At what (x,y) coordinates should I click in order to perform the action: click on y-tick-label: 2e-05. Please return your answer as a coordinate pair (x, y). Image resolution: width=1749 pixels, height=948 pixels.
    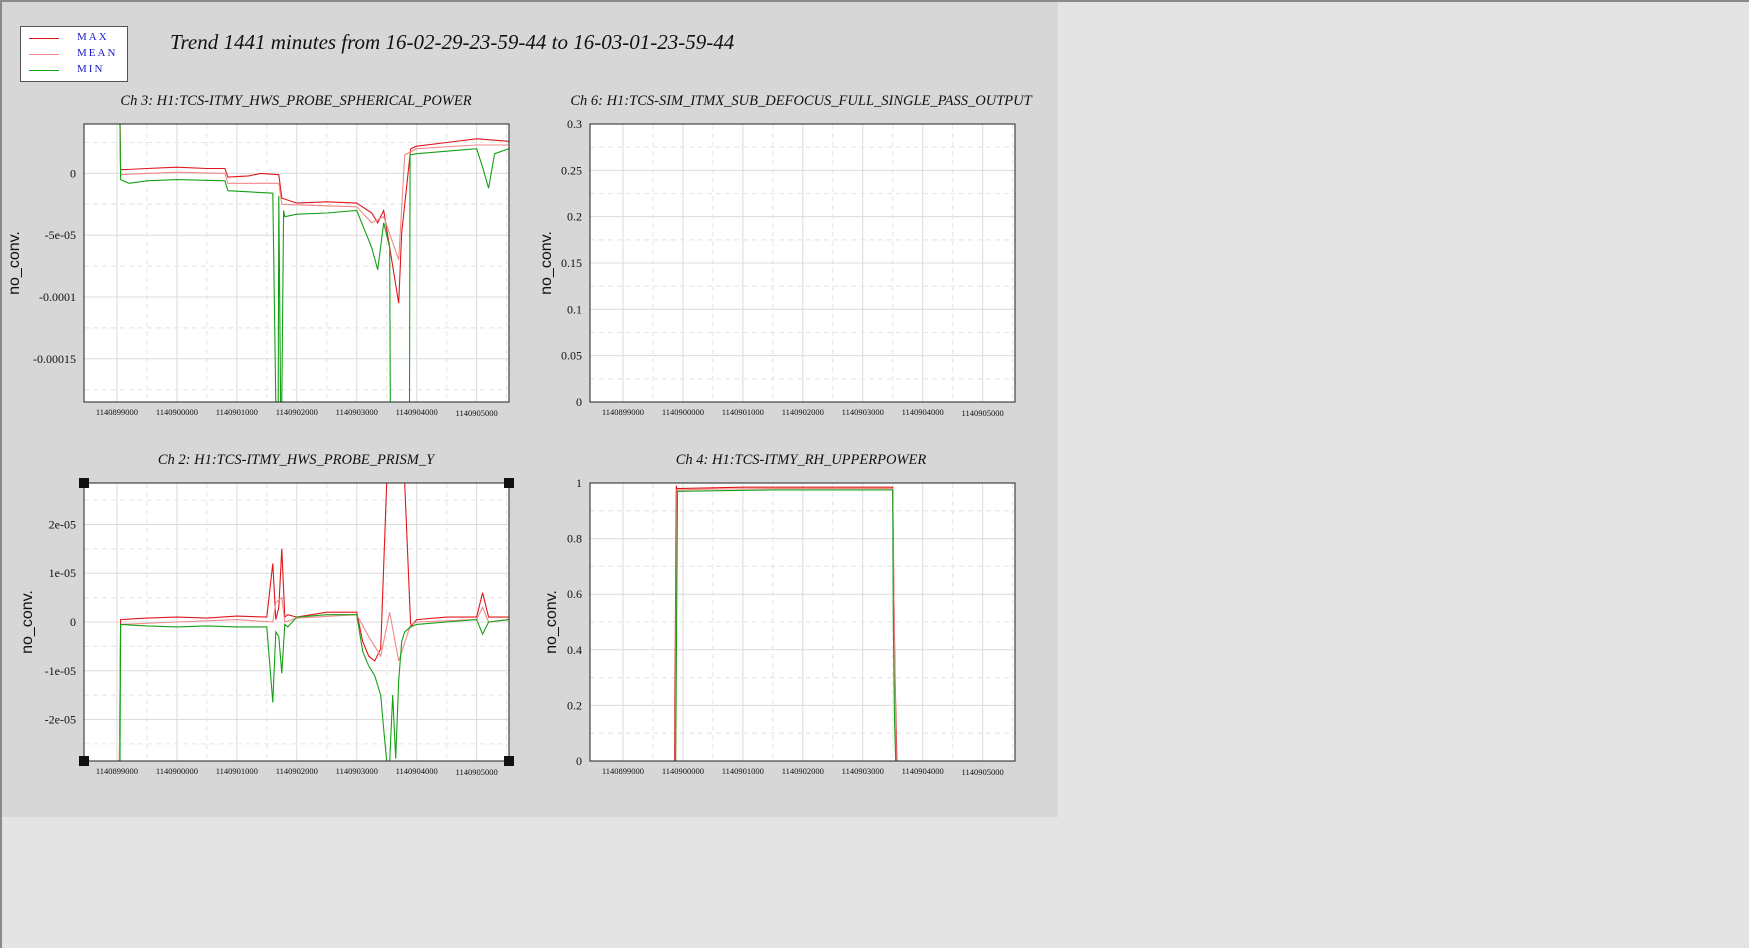
    Looking at the image, I should click on (62, 524).